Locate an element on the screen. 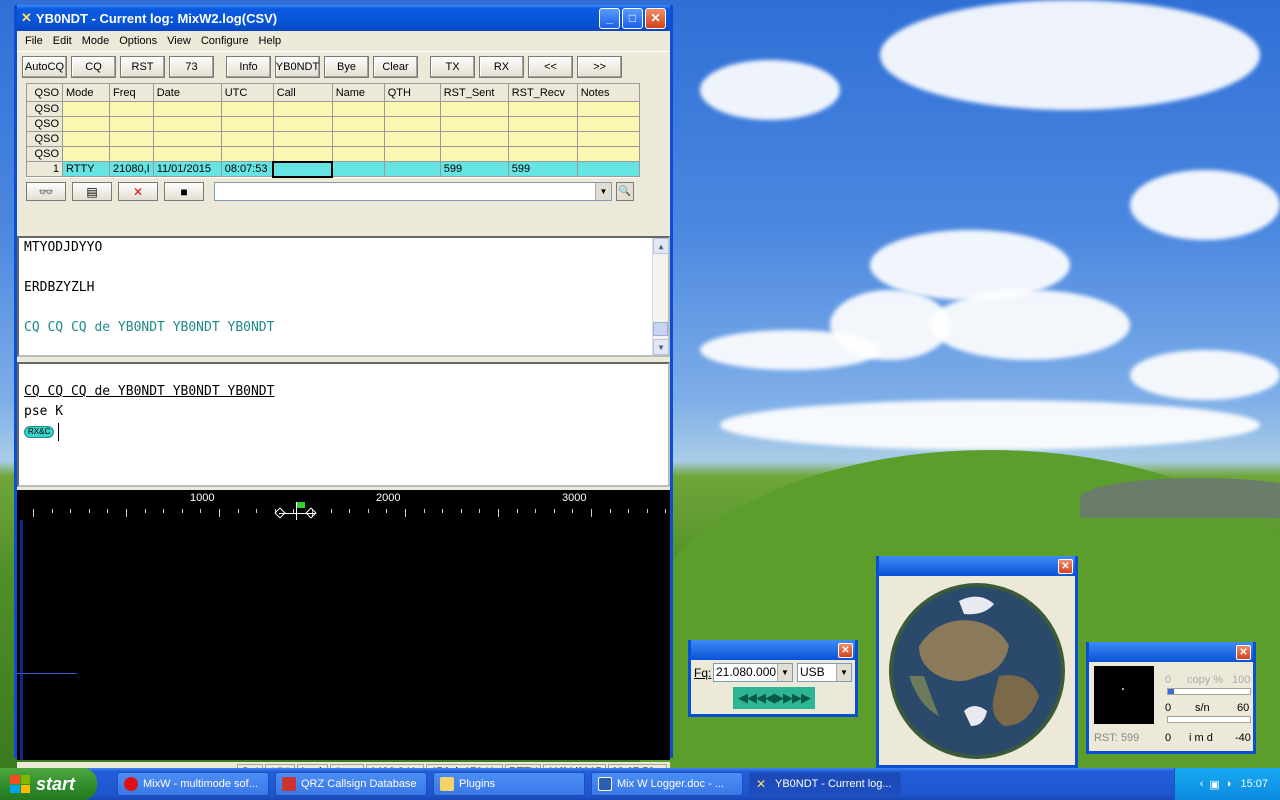  rx-macro-tag: RX&C is located at coordinates (39, 432).